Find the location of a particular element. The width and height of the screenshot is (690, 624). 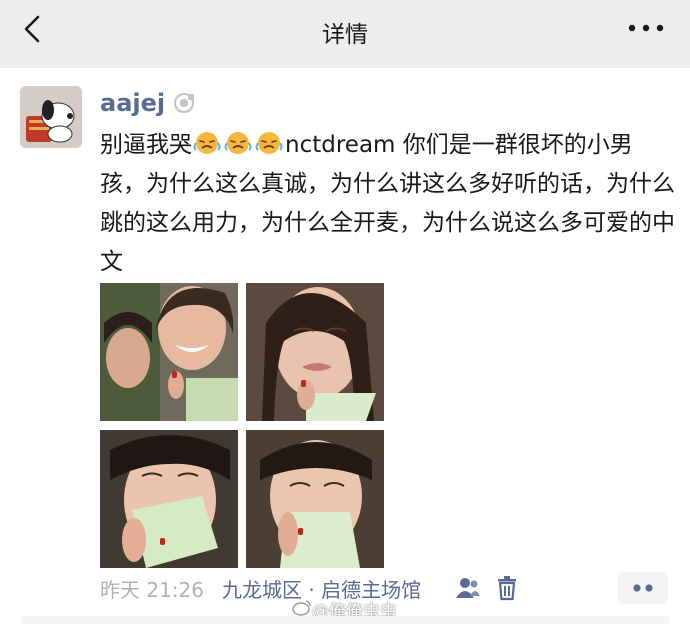

avatar is located at coordinates (51, 117).